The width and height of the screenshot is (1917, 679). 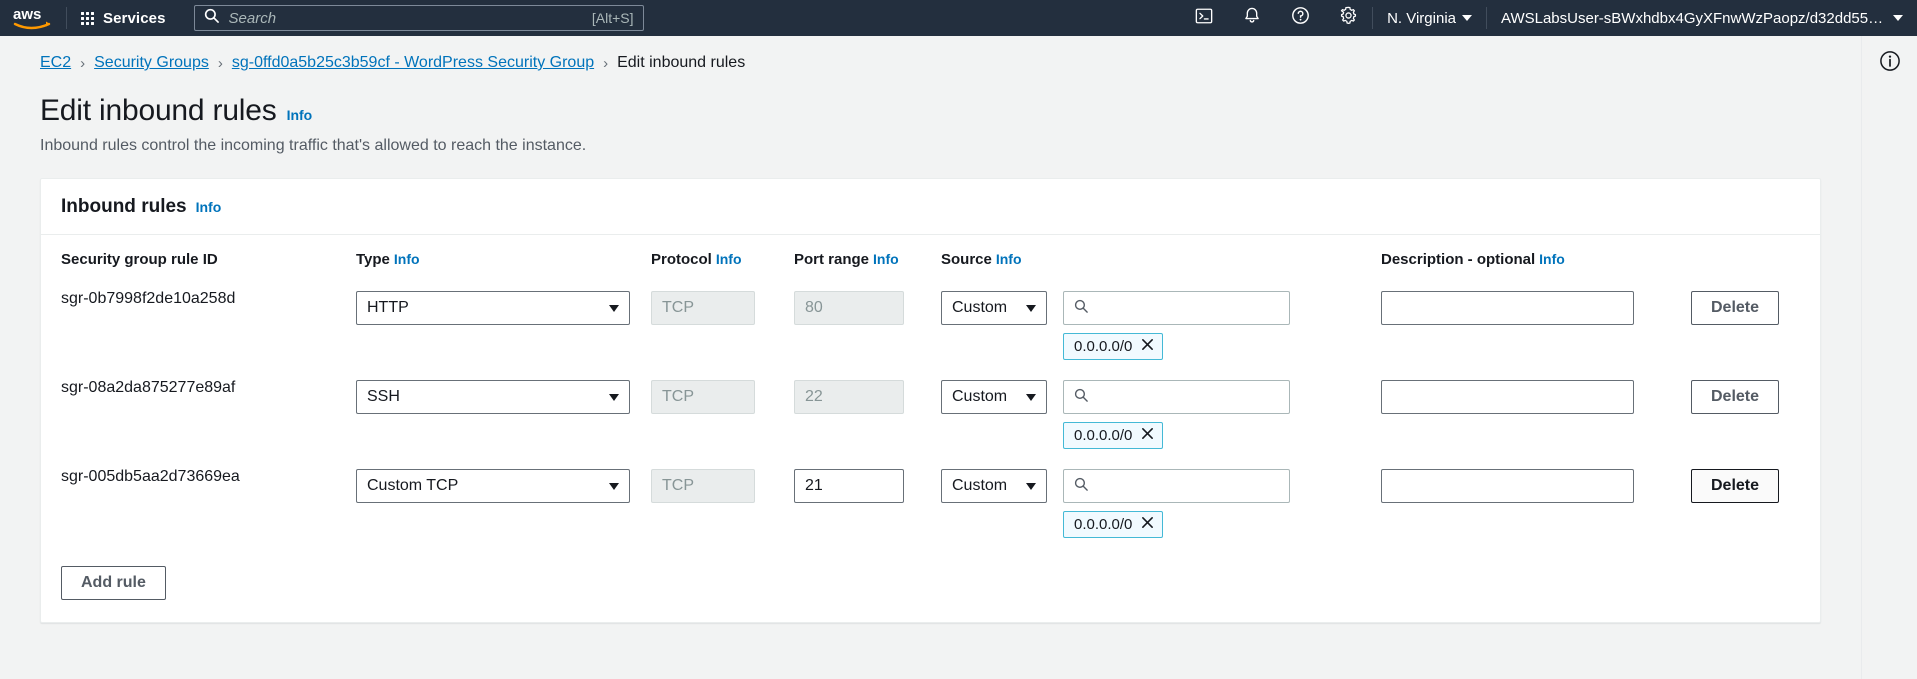 I want to click on search-input, so click(x=405, y=18).